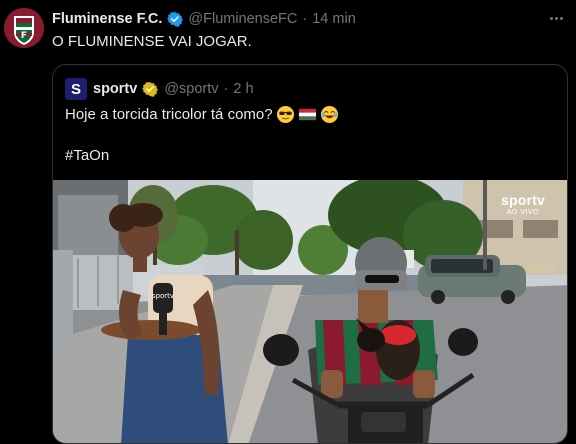 The width and height of the screenshot is (576, 444). I want to click on quote-time: 2 h, so click(243, 89).